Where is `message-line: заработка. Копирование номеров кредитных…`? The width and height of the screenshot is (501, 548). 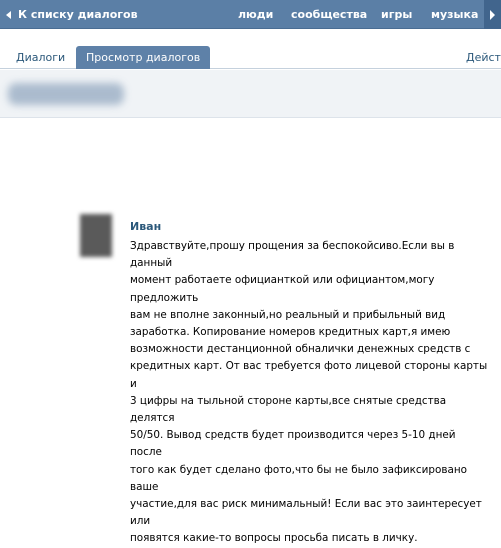 message-line: заработка. Копирование номеров кредитных… is located at coordinates (290, 332).